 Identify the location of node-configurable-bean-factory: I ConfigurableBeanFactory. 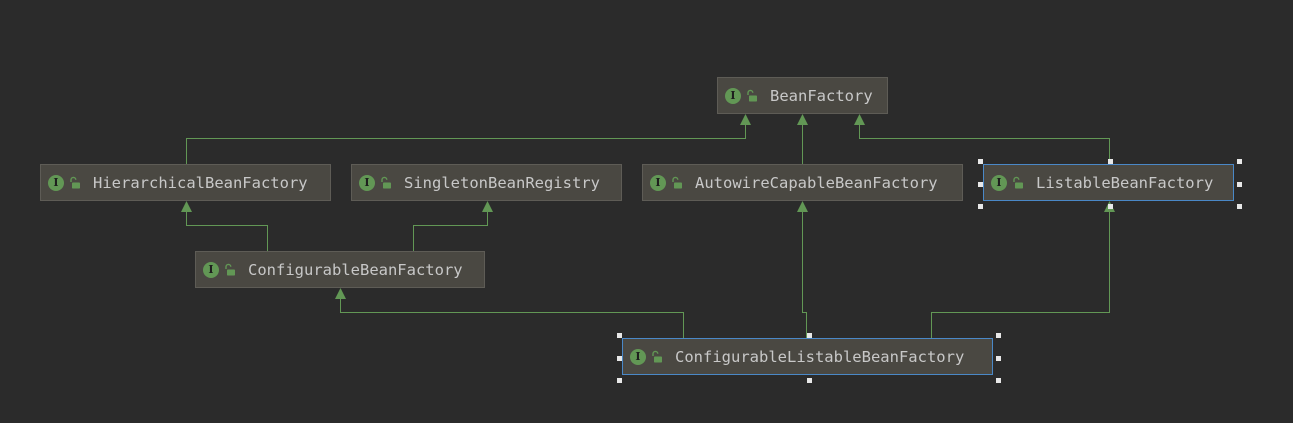
(340, 269).